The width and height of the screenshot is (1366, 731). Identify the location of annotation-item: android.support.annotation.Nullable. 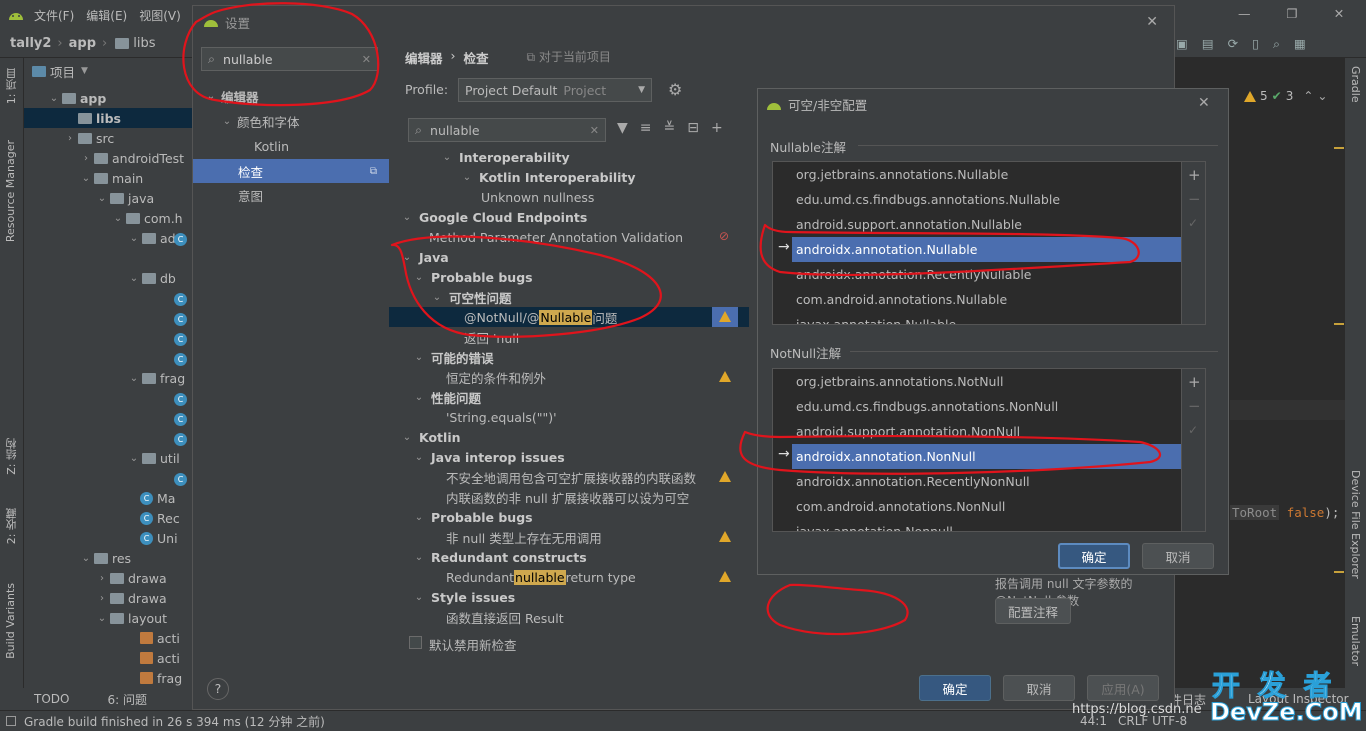
(978, 224).